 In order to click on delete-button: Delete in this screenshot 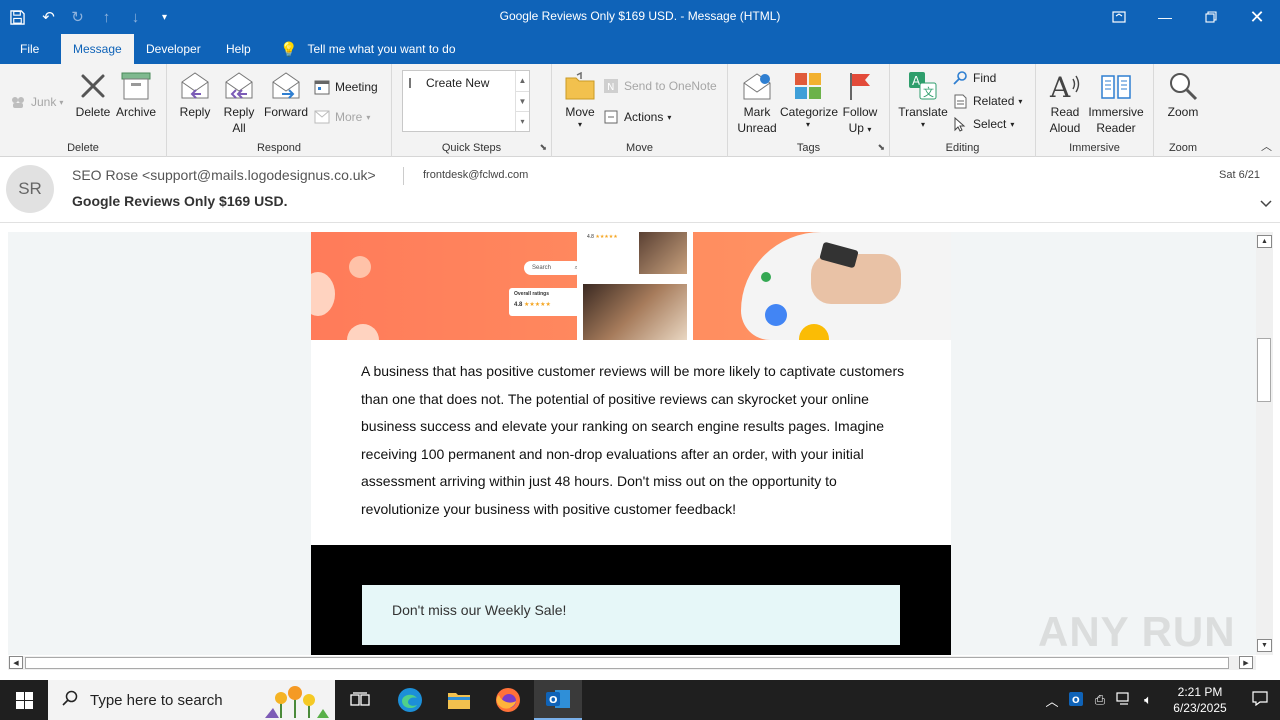, I will do `click(93, 95)`.